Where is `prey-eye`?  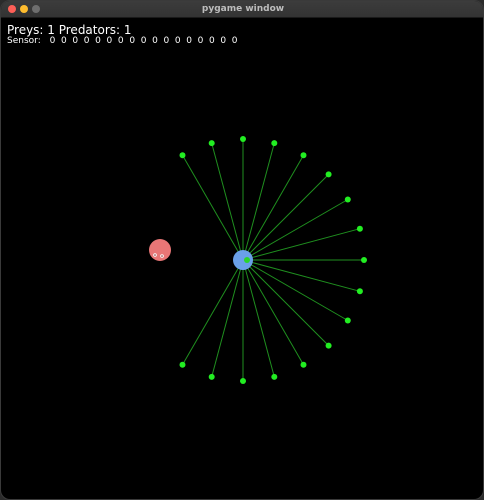
prey-eye is located at coordinates (247, 260).